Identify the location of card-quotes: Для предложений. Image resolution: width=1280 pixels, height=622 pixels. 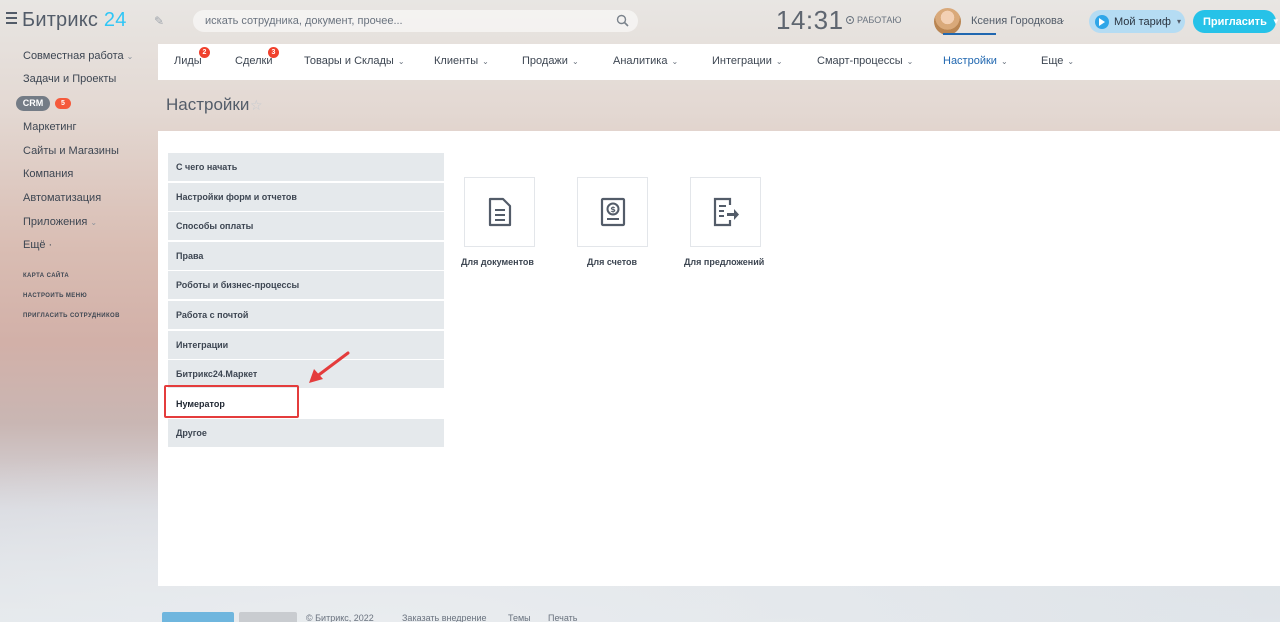
(724, 222).